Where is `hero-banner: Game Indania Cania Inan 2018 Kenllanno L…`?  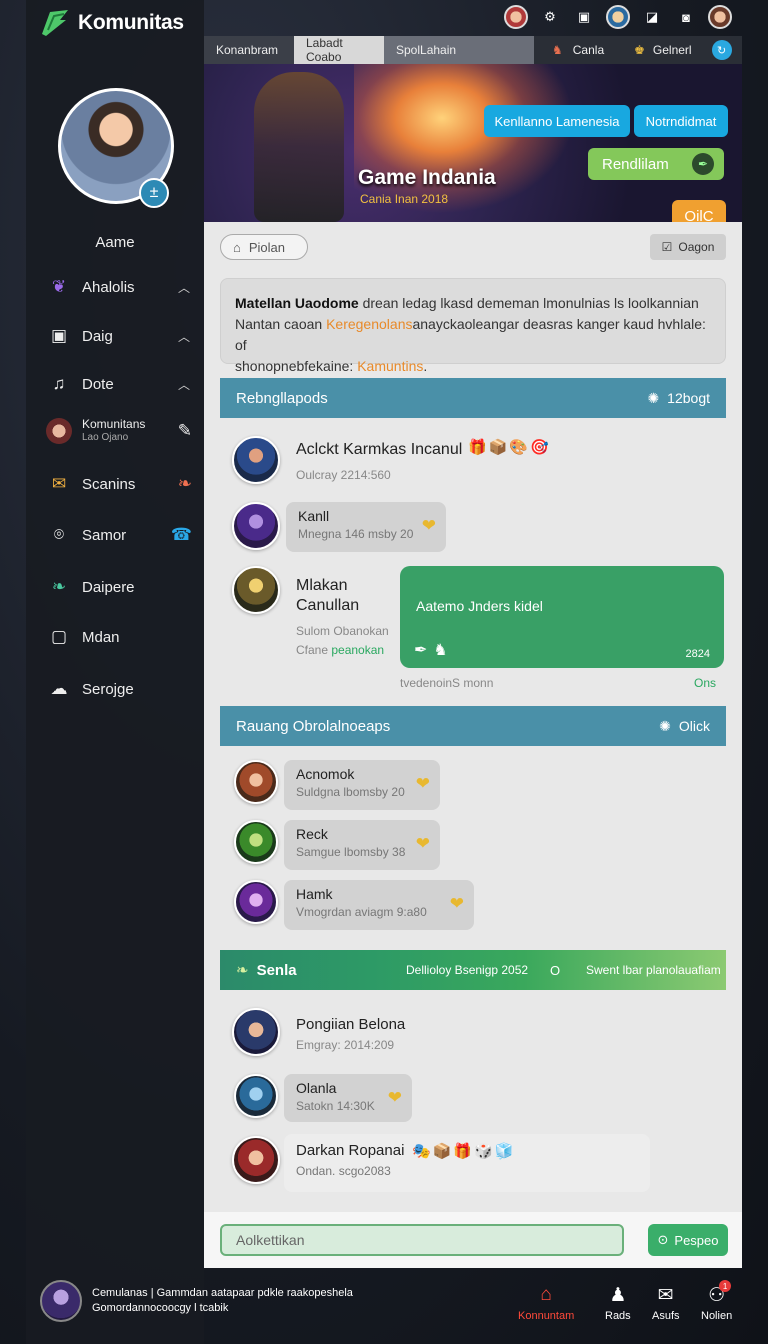
hero-banner: Game Indania Cania Inan 2018 Kenllanno L… is located at coordinates (473, 143).